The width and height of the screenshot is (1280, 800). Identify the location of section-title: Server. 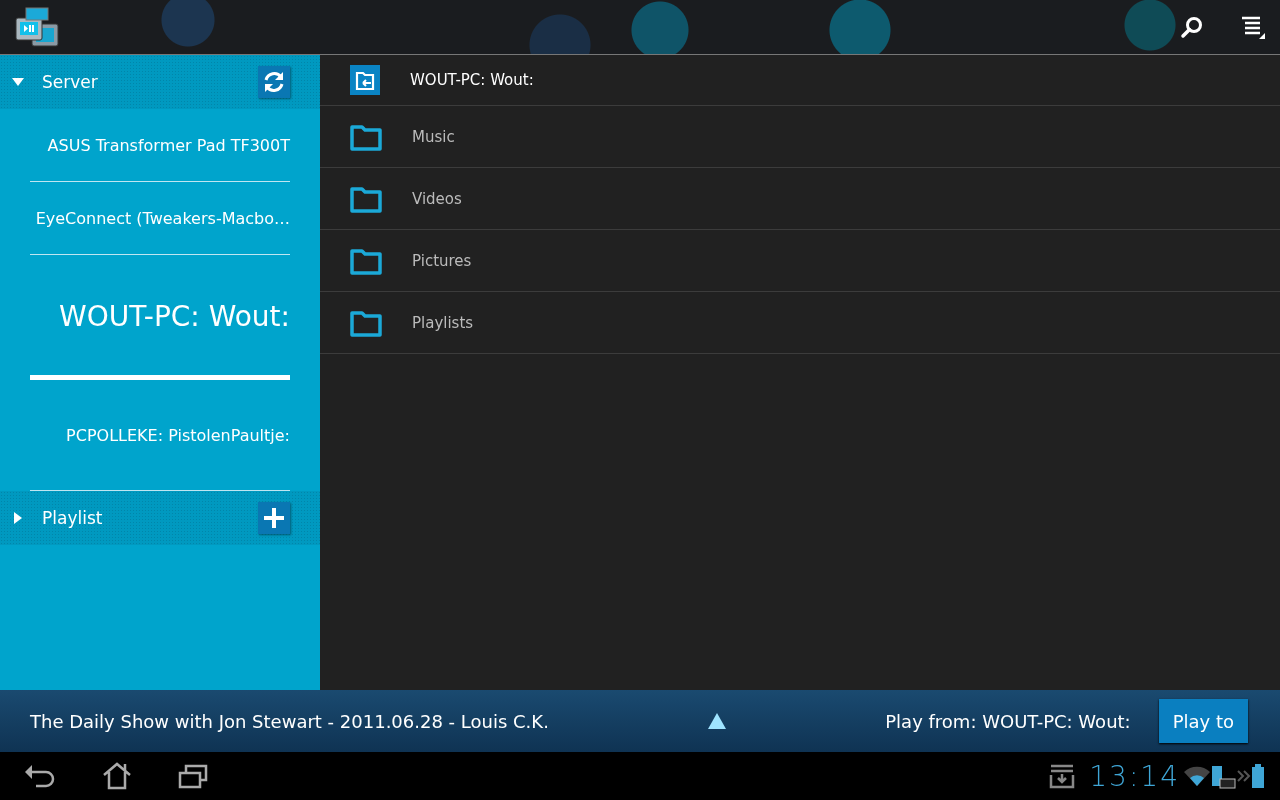
(70, 82).